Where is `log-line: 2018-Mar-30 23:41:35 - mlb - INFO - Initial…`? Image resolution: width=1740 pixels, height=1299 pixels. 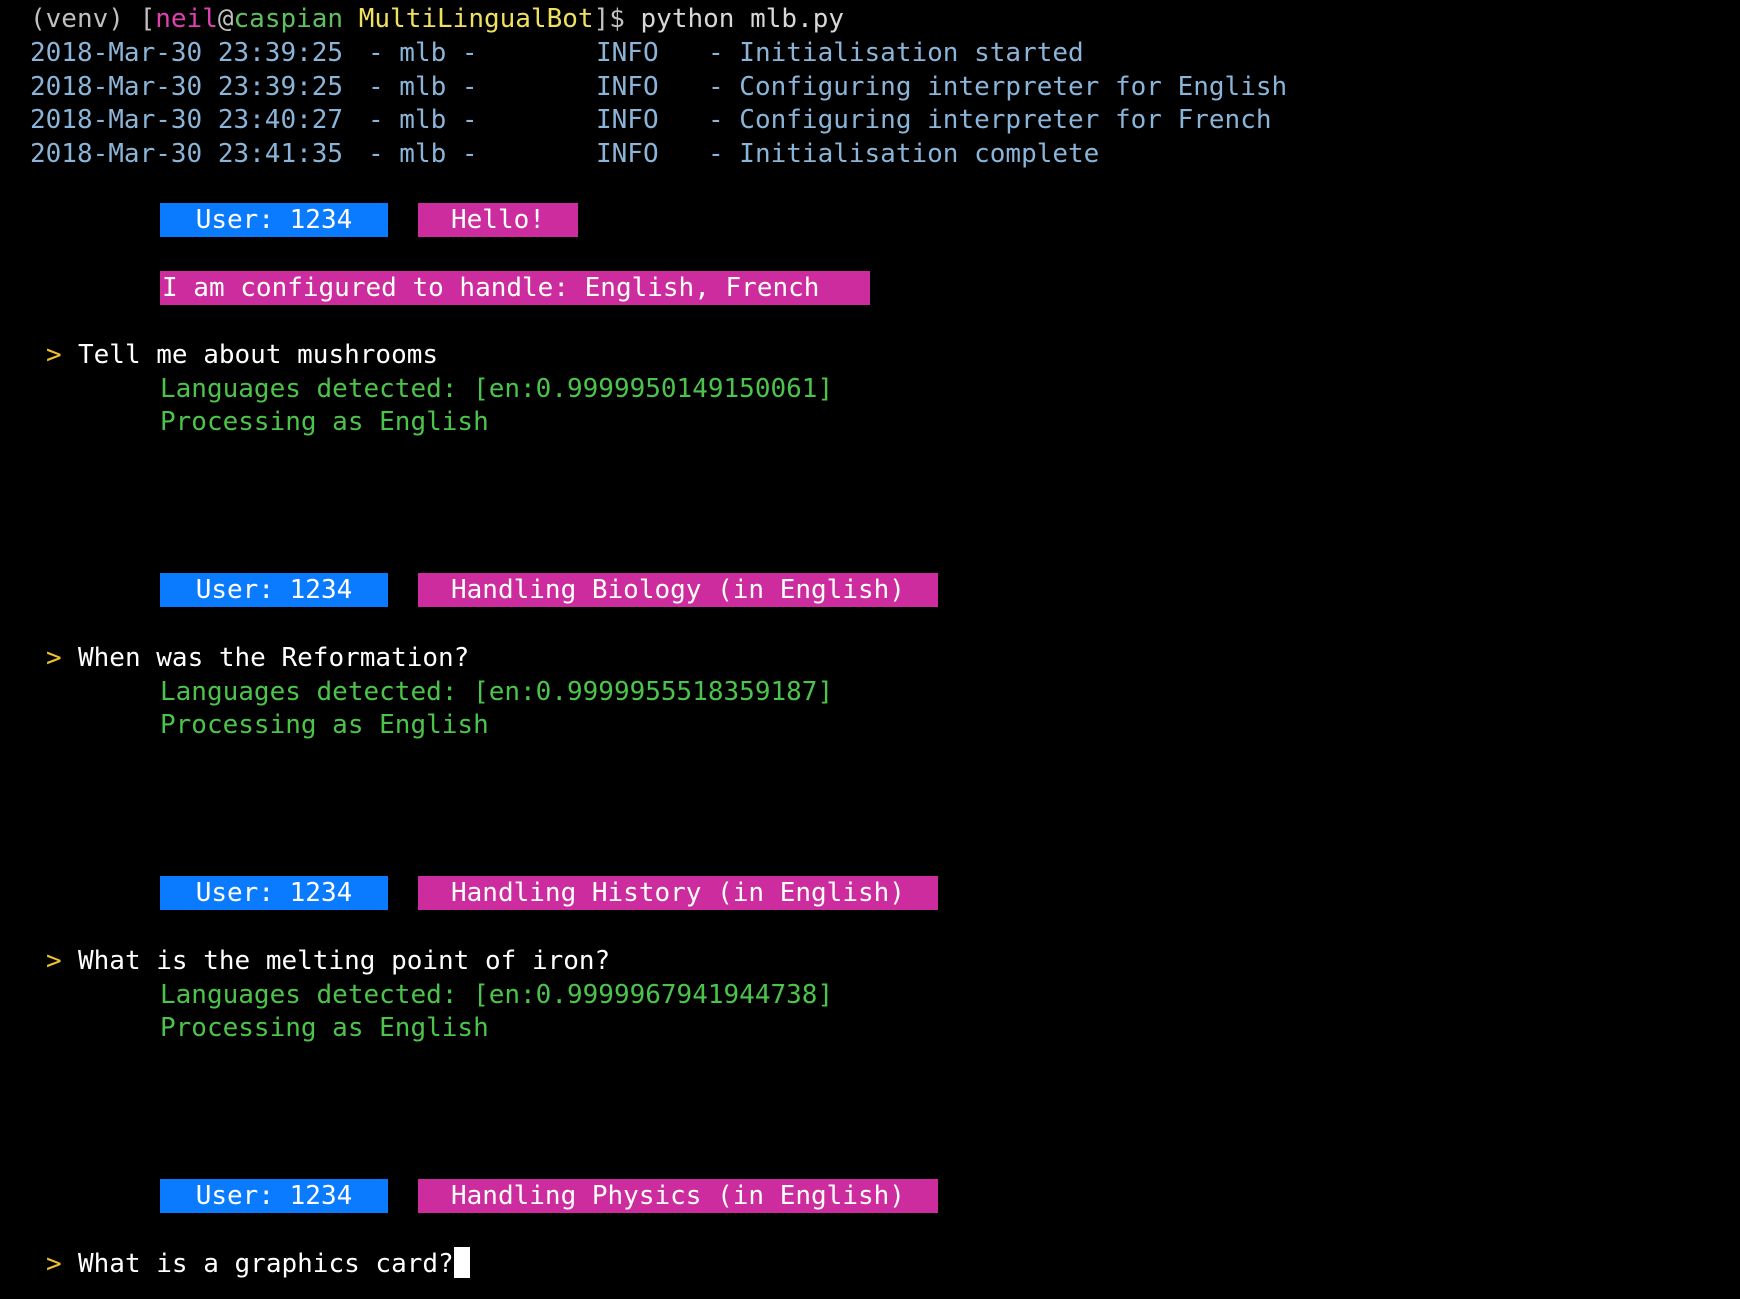
log-line: 2018-Mar-30 23:41:35 - mlb - INFO - Initial… is located at coordinates (564, 154).